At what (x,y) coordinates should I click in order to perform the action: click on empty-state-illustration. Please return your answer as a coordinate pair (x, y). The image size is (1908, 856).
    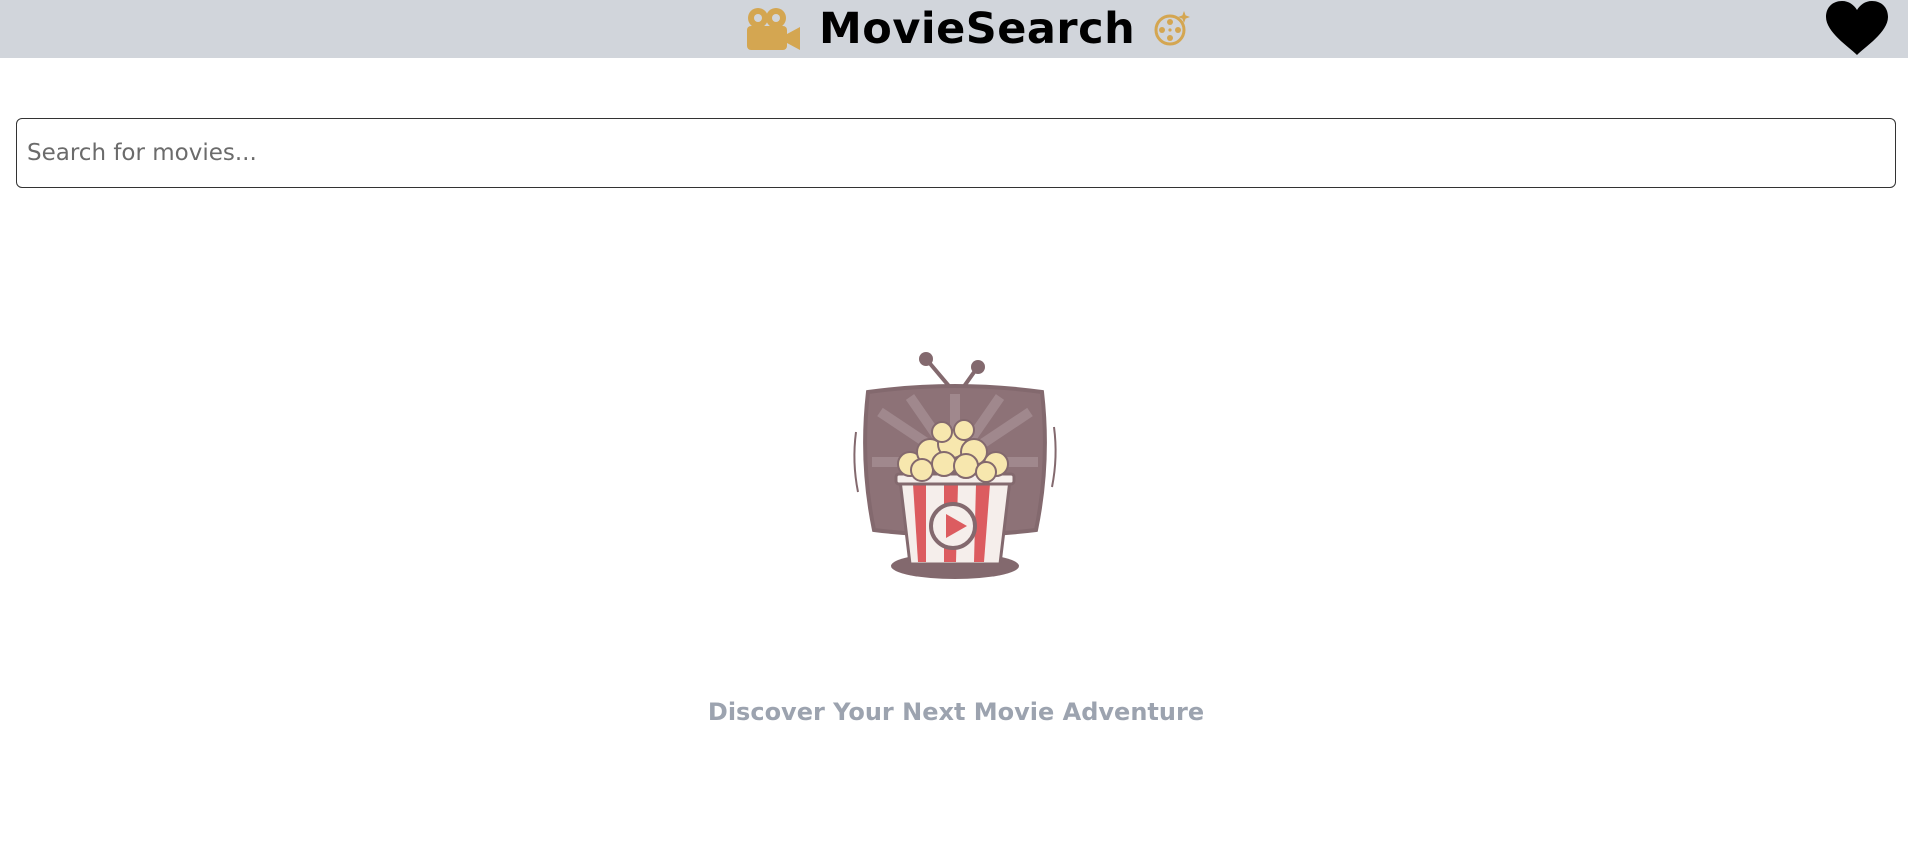
    Looking at the image, I should click on (955, 468).